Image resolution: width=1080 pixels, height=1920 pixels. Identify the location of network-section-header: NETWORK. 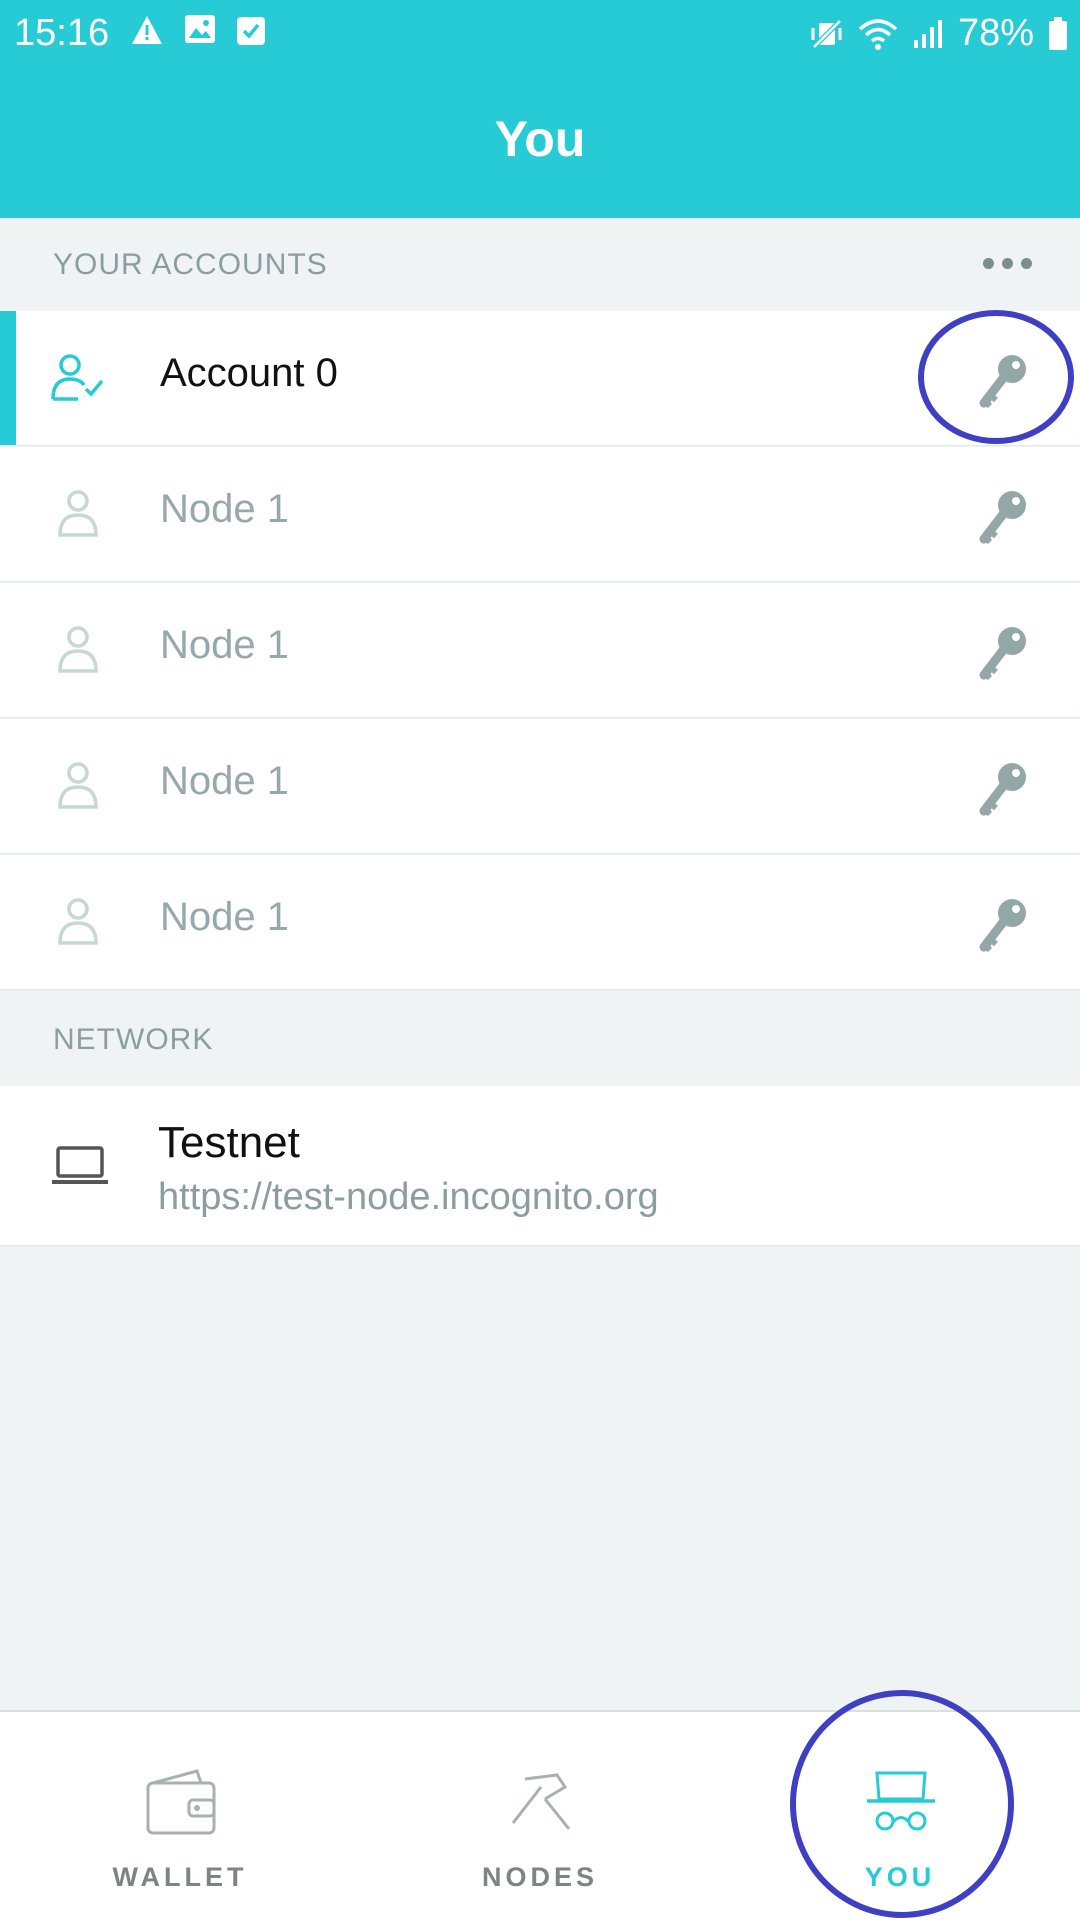
(540, 1038).